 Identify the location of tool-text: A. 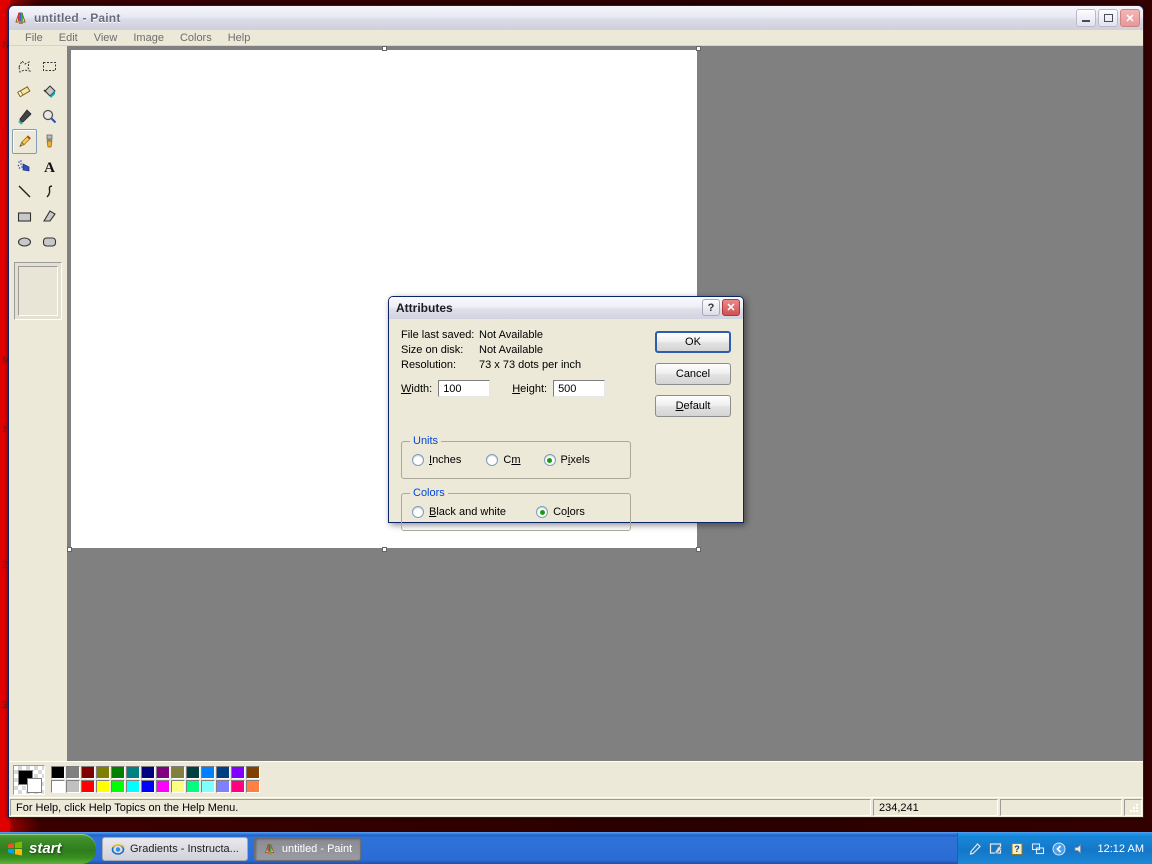
(49, 166).